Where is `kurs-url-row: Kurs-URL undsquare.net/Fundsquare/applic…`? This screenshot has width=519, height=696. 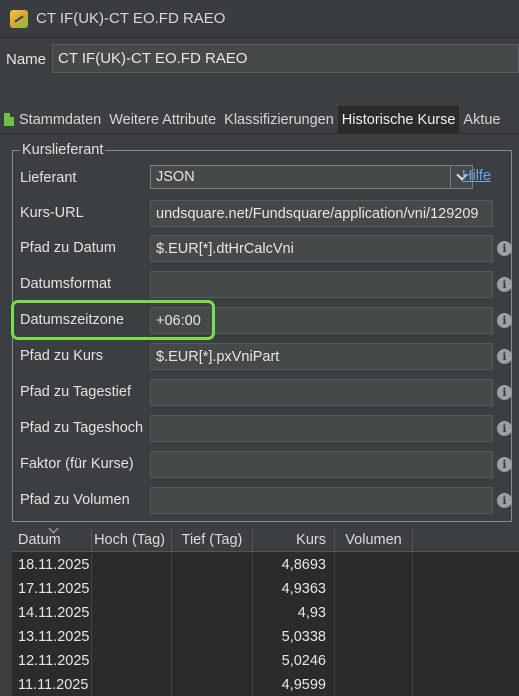 kurs-url-row: Kurs-URL undsquare.net/Fundsquare/applic… is located at coordinates (267, 214).